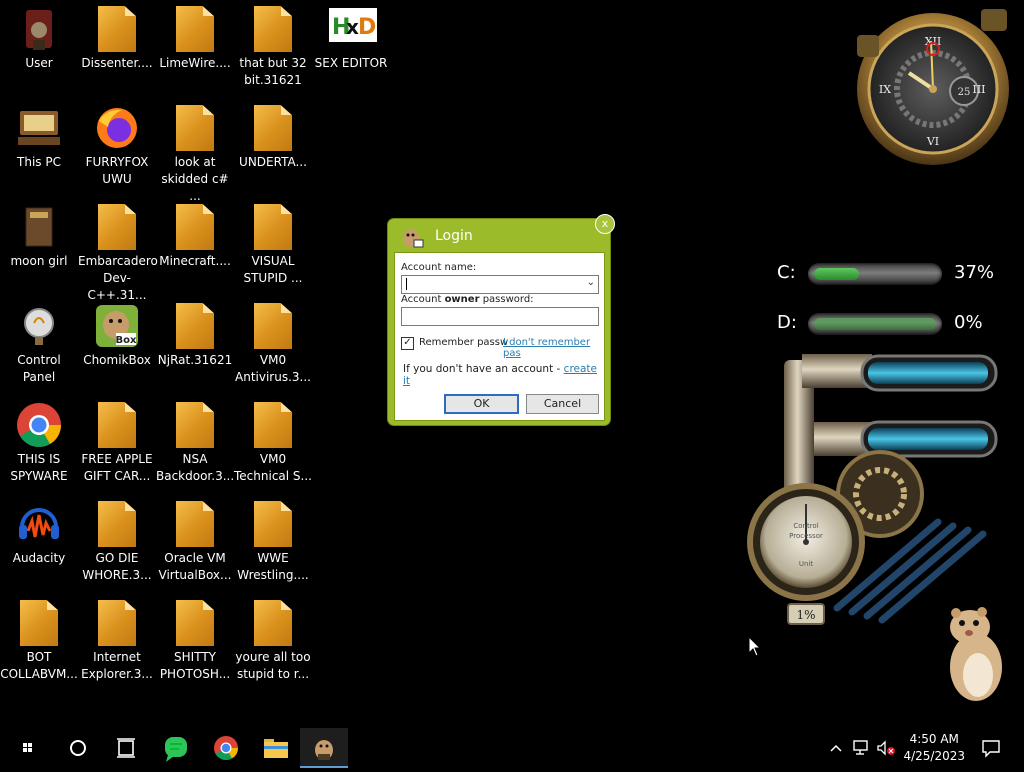 The width and height of the screenshot is (1024, 772). I want to click on notifications-button, so click(991, 750).